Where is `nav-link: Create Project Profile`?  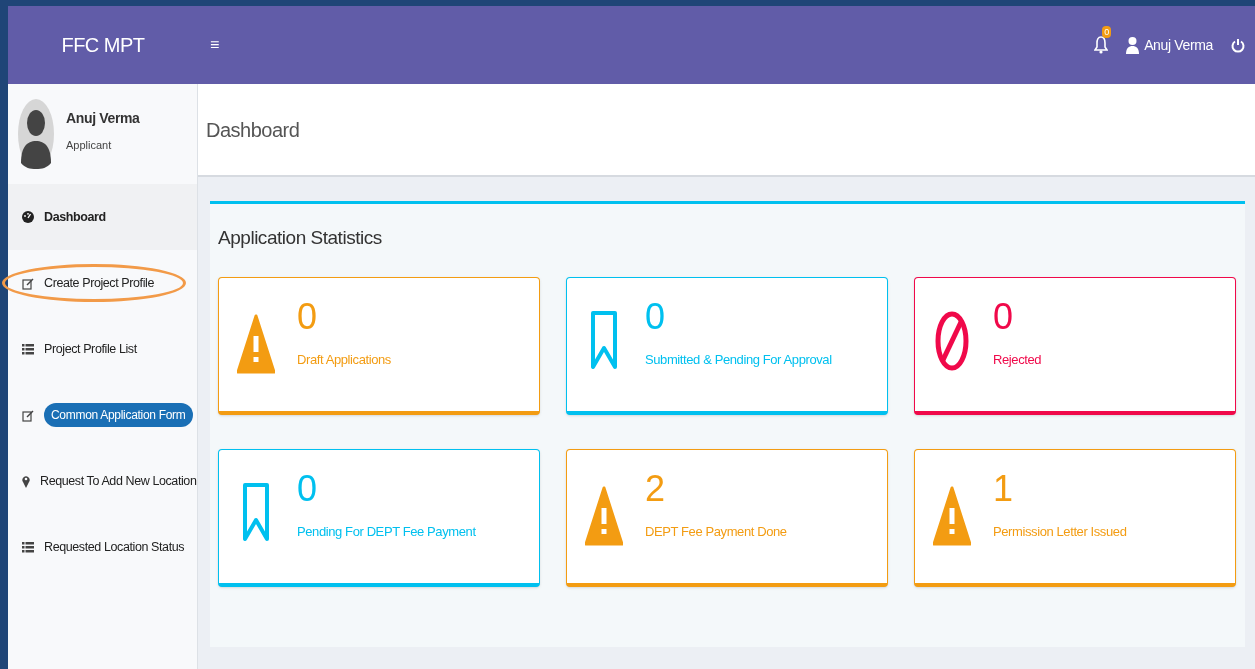 nav-link: Create Project Profile is located at coordinates (99, 283).